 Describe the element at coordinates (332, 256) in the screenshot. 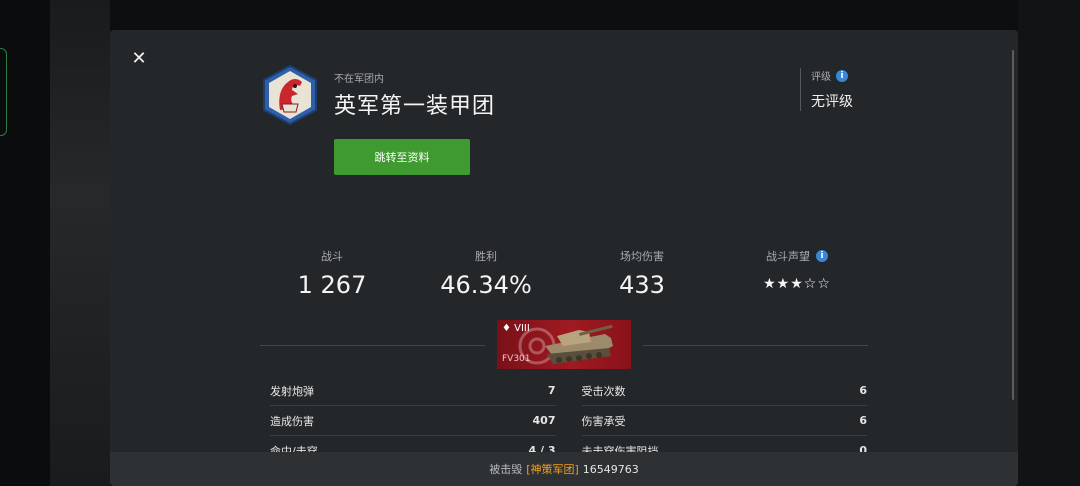

I see `stat-battles-label: 战斗` at that location.